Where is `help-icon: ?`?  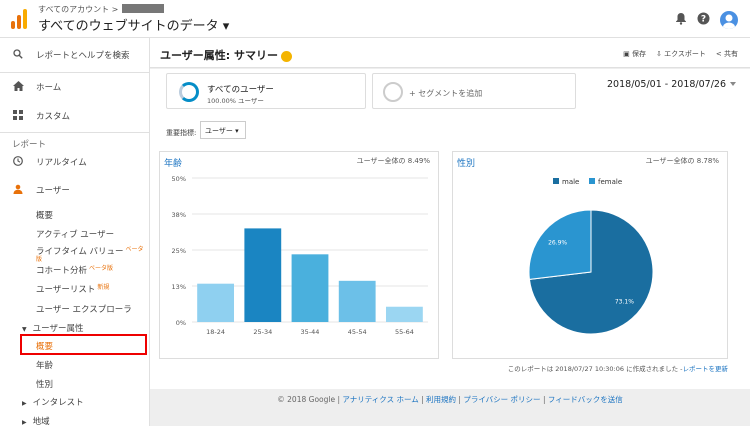
help-icon: ? is located at coordinates (703, 19).